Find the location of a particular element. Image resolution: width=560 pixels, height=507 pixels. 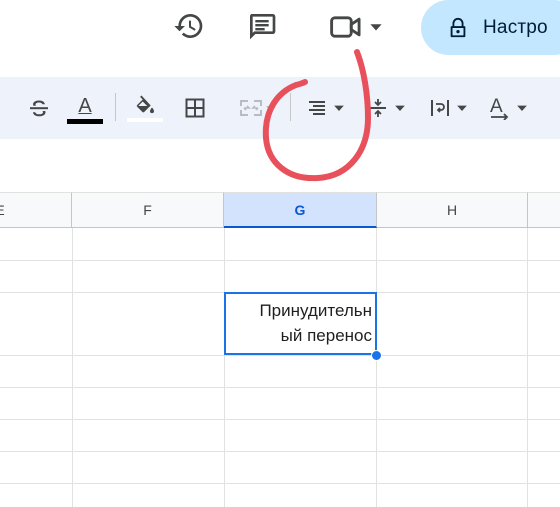

column-header-h: H is located at coordinates (452, 210).